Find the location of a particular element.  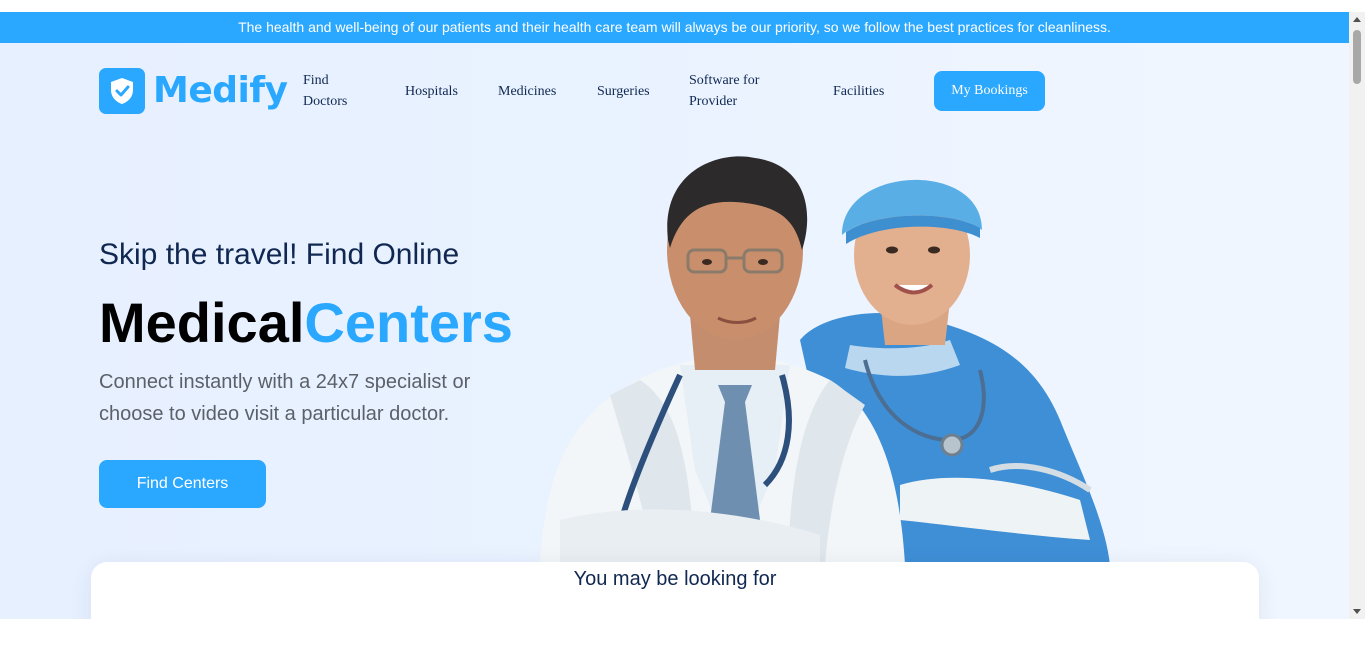

logo: Medify is located at coordinates (193, 91).